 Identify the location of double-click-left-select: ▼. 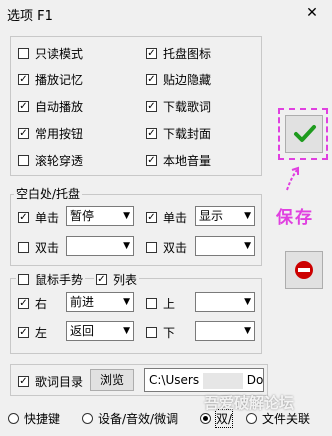
(100, 246).